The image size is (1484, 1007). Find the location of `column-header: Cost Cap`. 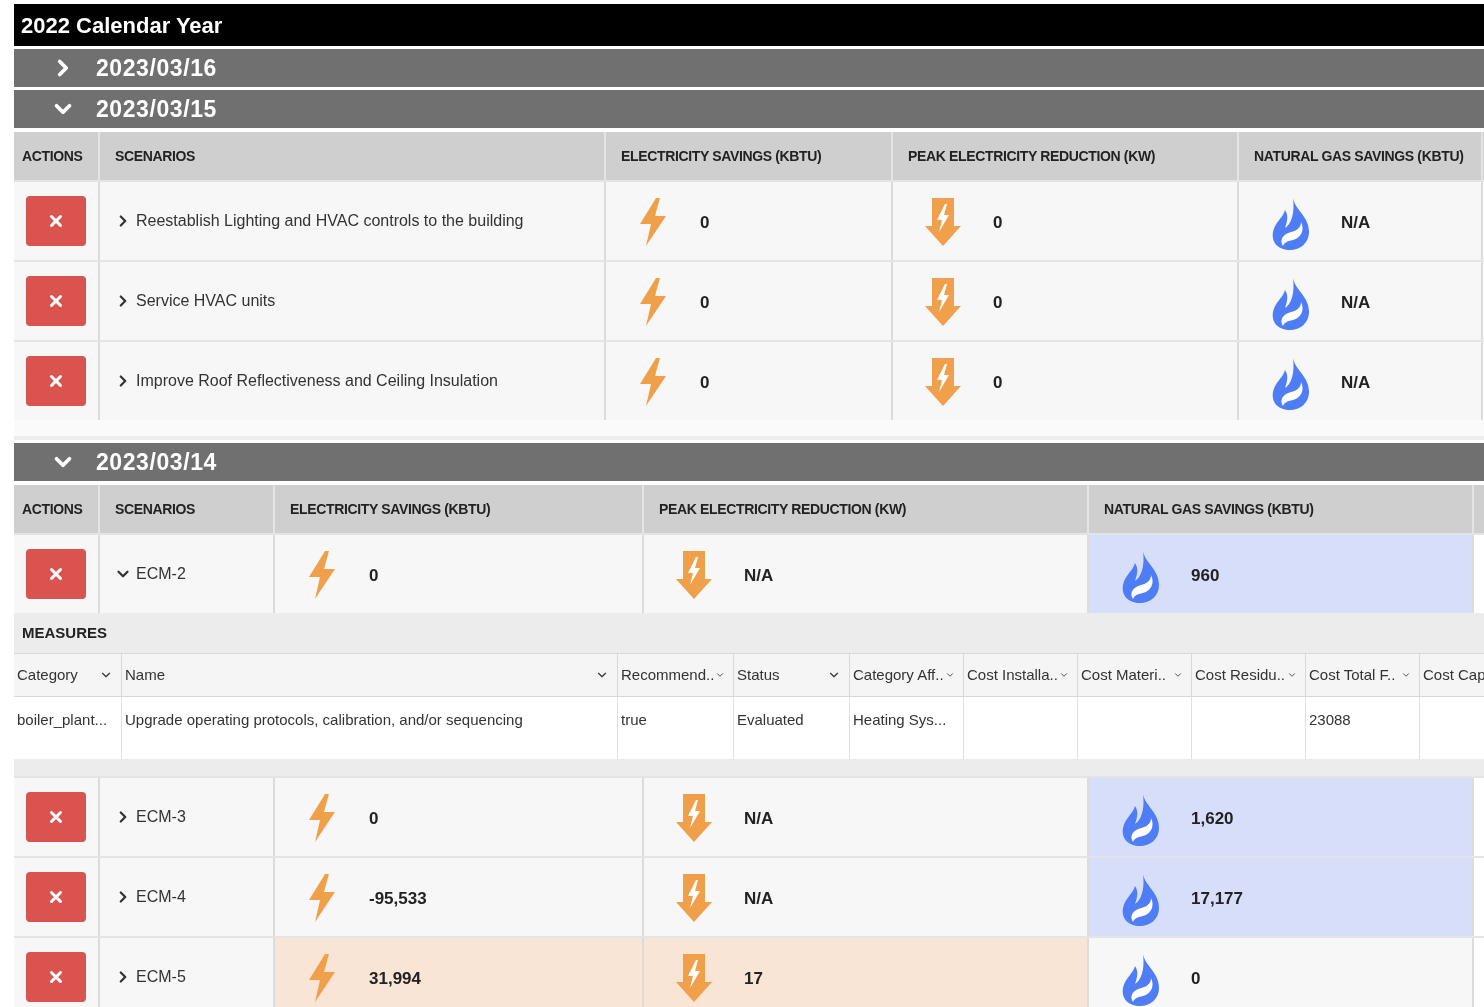

column-header: Cost Cap is located at coordinates (1452, 675).